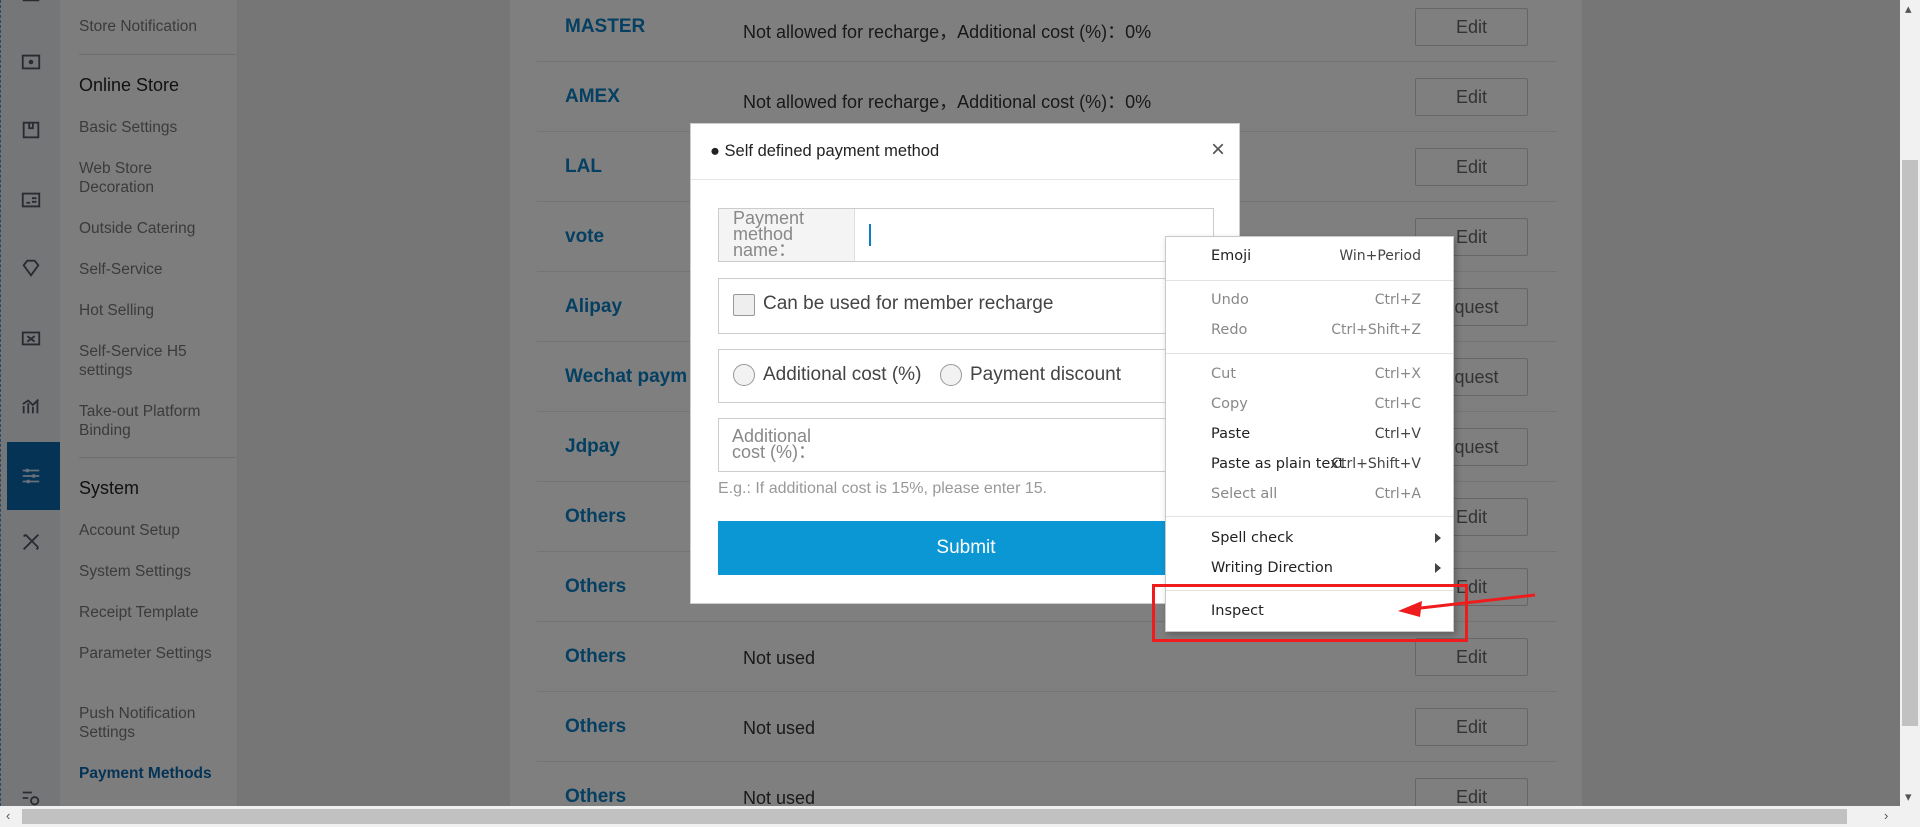 Image resolution: width=1920 pixels, height=827 pixels. What do you see at coordinates (1229, 330) in the screenshot?
I see `menu-item-label: Redo` at bounding box center [1229, 330].